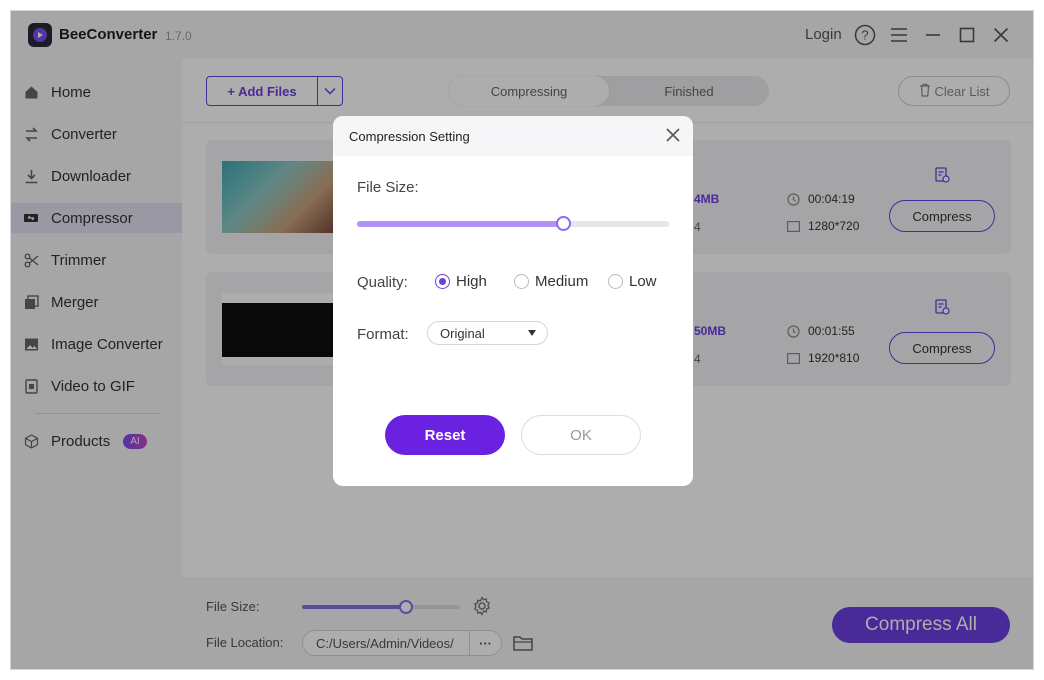 Image resolution: width=1044 pixels, height=680 pixels. Describe the element at coordinates (581, 435) in the screenshot. I see `ok-button: OK` at that location.